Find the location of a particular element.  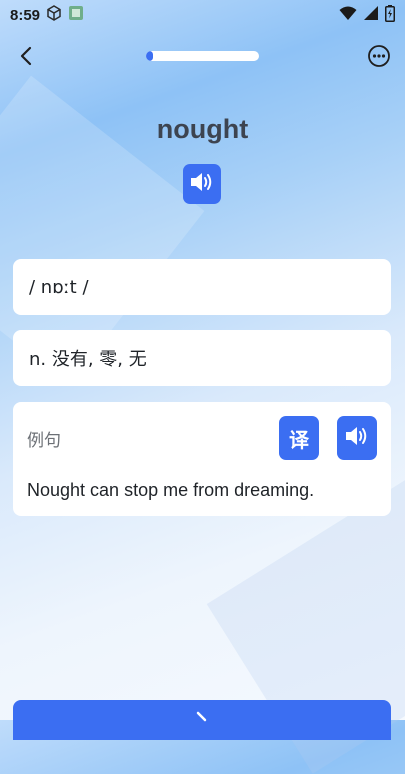

wifi-icon is located at coordinates (348, 15).